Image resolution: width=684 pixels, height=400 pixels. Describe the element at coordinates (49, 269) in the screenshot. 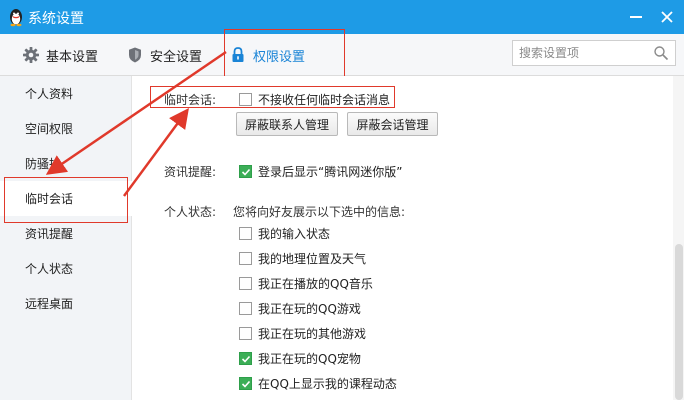

I see `sidebar-item-label: 个人状态` at that location.